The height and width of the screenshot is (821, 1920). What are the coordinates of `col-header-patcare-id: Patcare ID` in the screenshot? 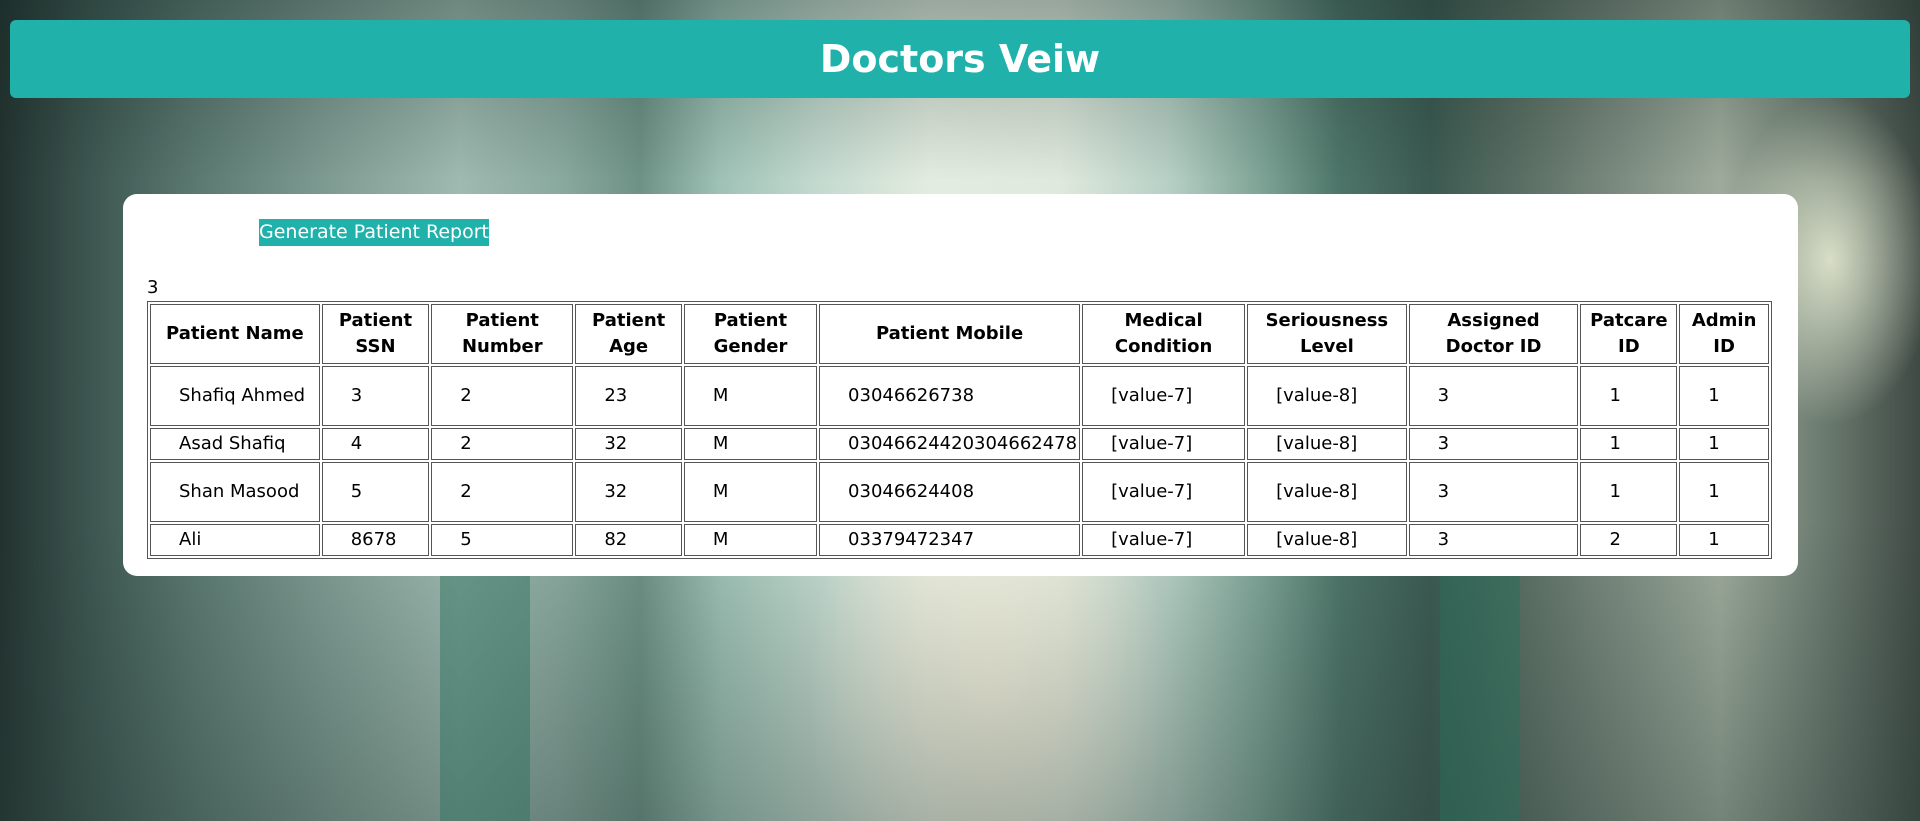 It's located at (1629, 334).